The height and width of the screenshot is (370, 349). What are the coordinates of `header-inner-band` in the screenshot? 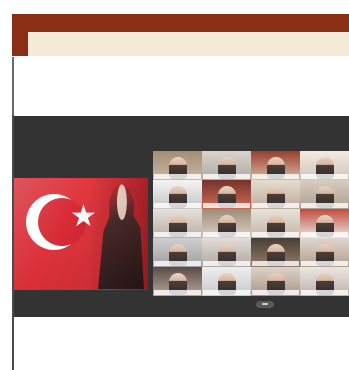 It's located at (188, 44).